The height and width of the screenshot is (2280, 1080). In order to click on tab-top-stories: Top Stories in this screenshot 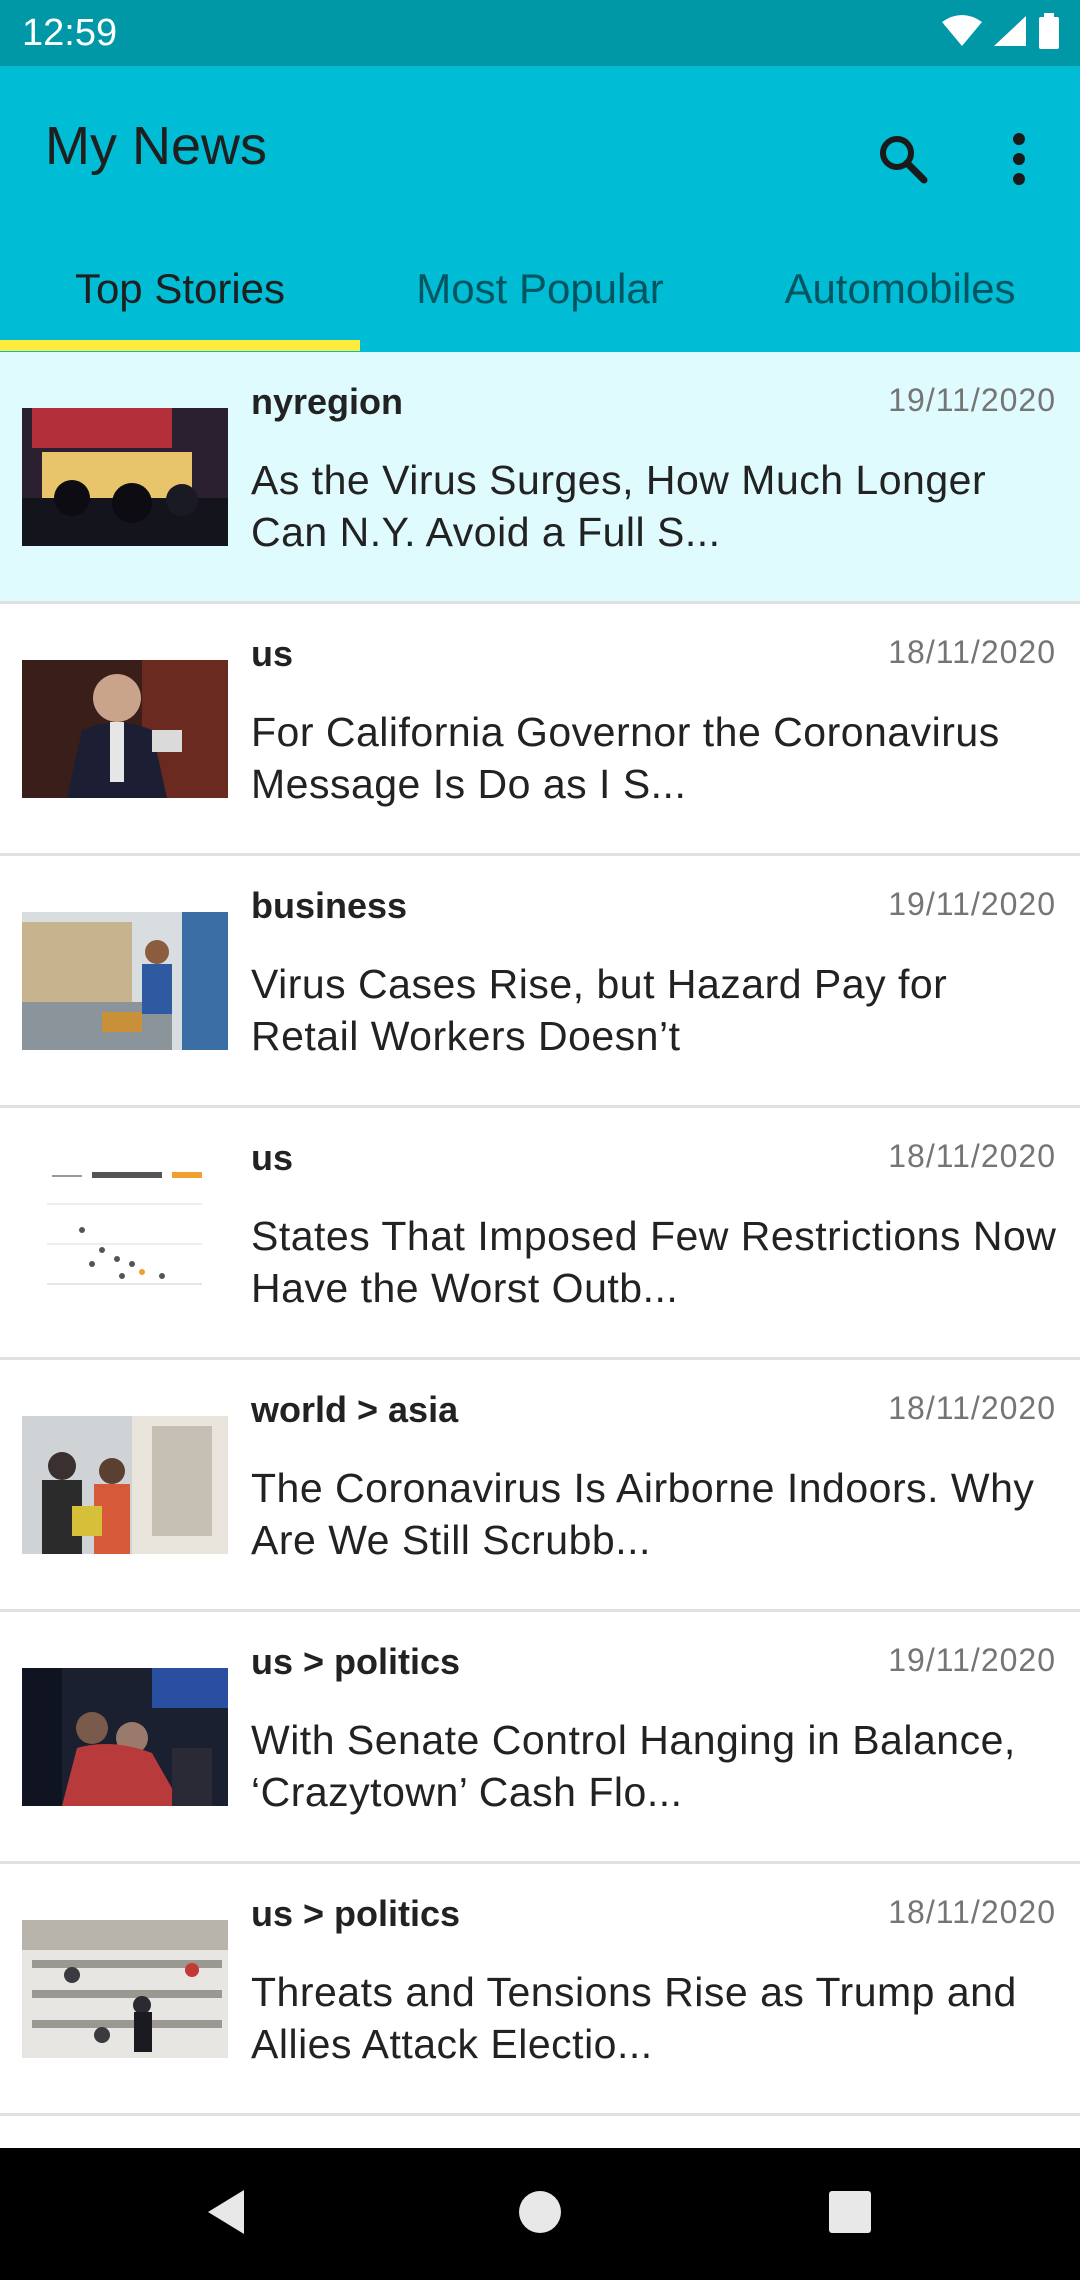, I will do `click(180, 302)`.